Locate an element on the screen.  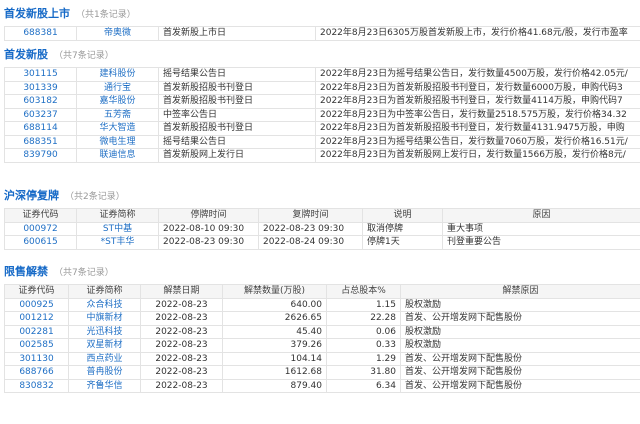
stock-code-link: 603237 is located at coordinates (40, 114).